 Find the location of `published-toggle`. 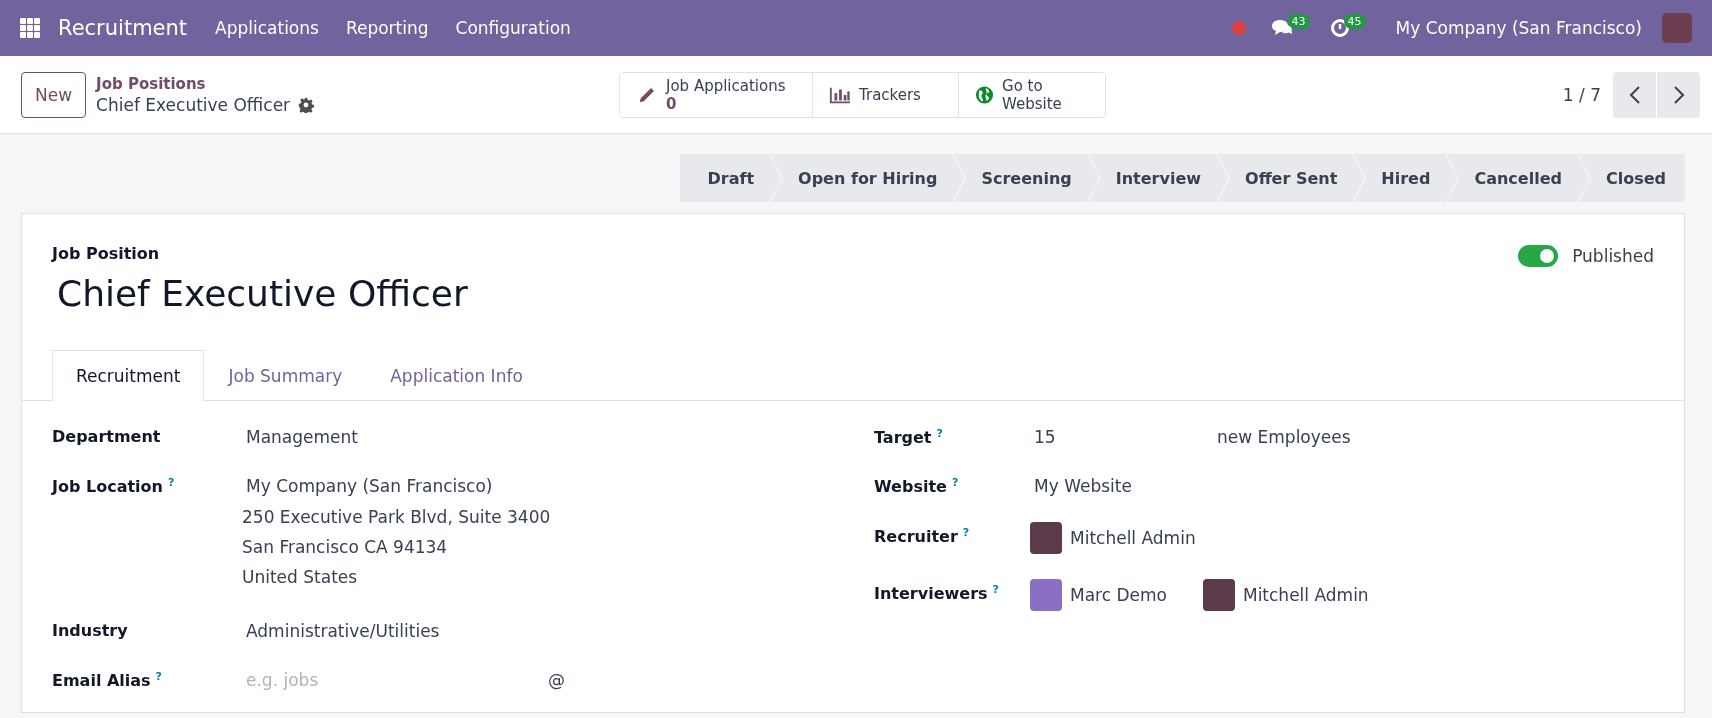

published-toggle is located at coordinates (1538, 256).